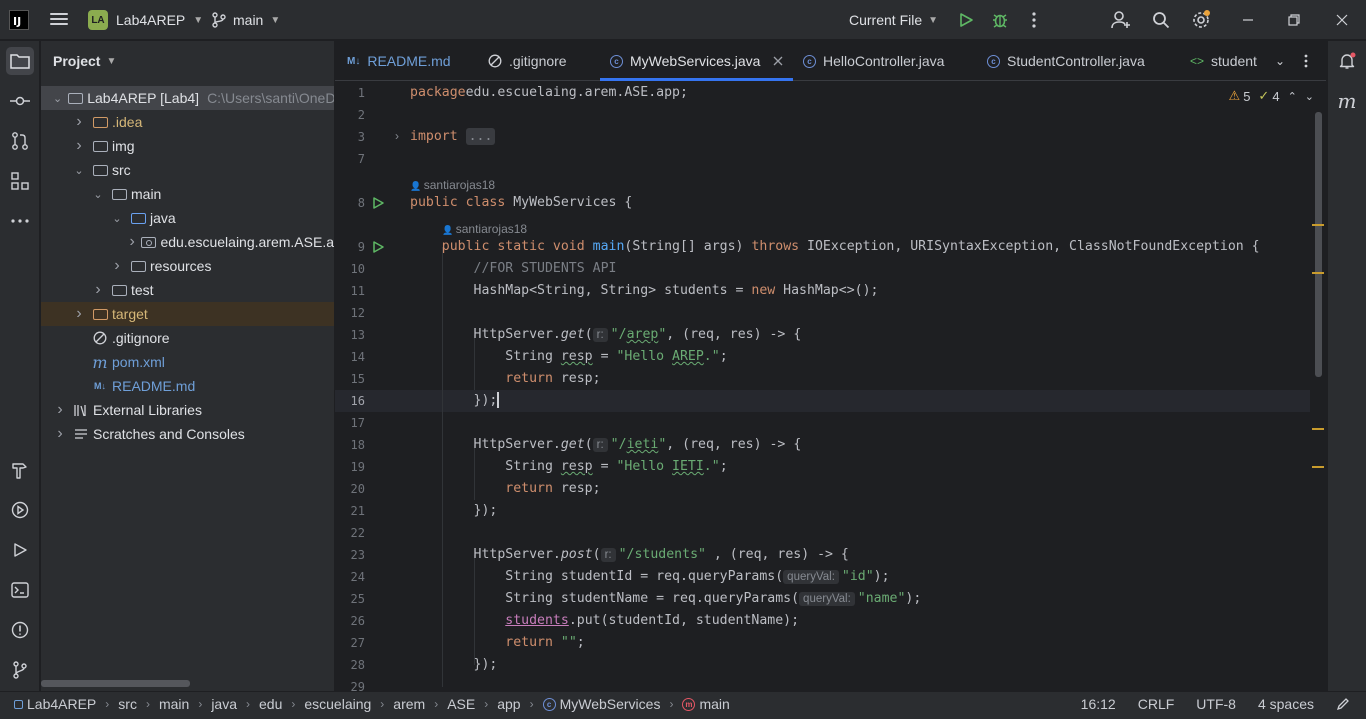  What do you see at coordinates (350, 379) in the screenshot?
I see `line-number: 15` at bounding box center [350, 379].